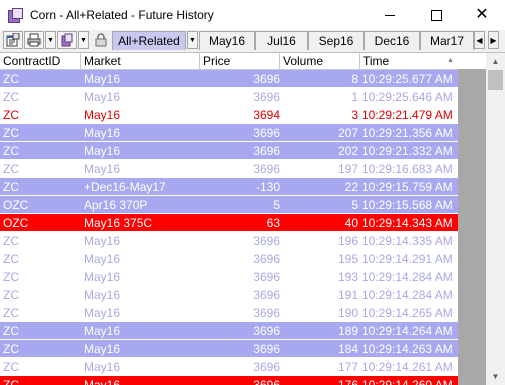  I want to click on minimize-button, so click(390, 15).